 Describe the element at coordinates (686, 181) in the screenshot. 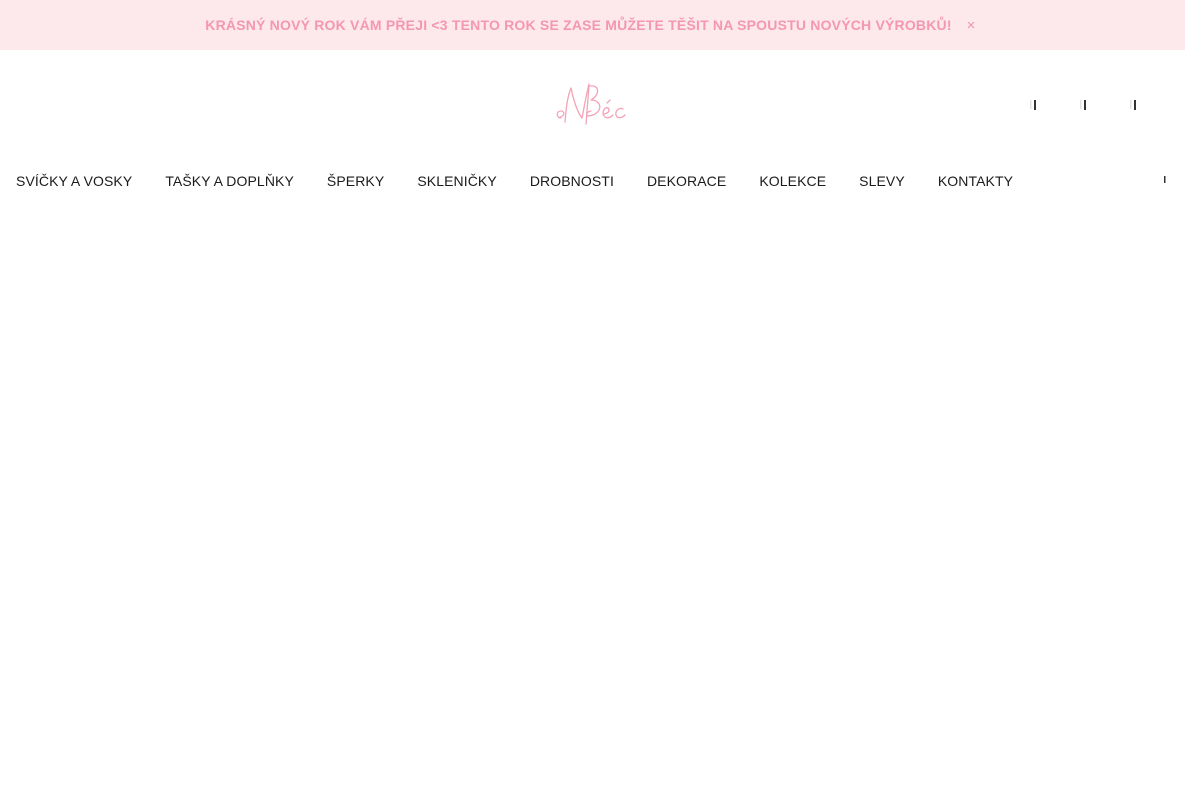

I see `nav-item-dekorace: DEKORACE` at that location.